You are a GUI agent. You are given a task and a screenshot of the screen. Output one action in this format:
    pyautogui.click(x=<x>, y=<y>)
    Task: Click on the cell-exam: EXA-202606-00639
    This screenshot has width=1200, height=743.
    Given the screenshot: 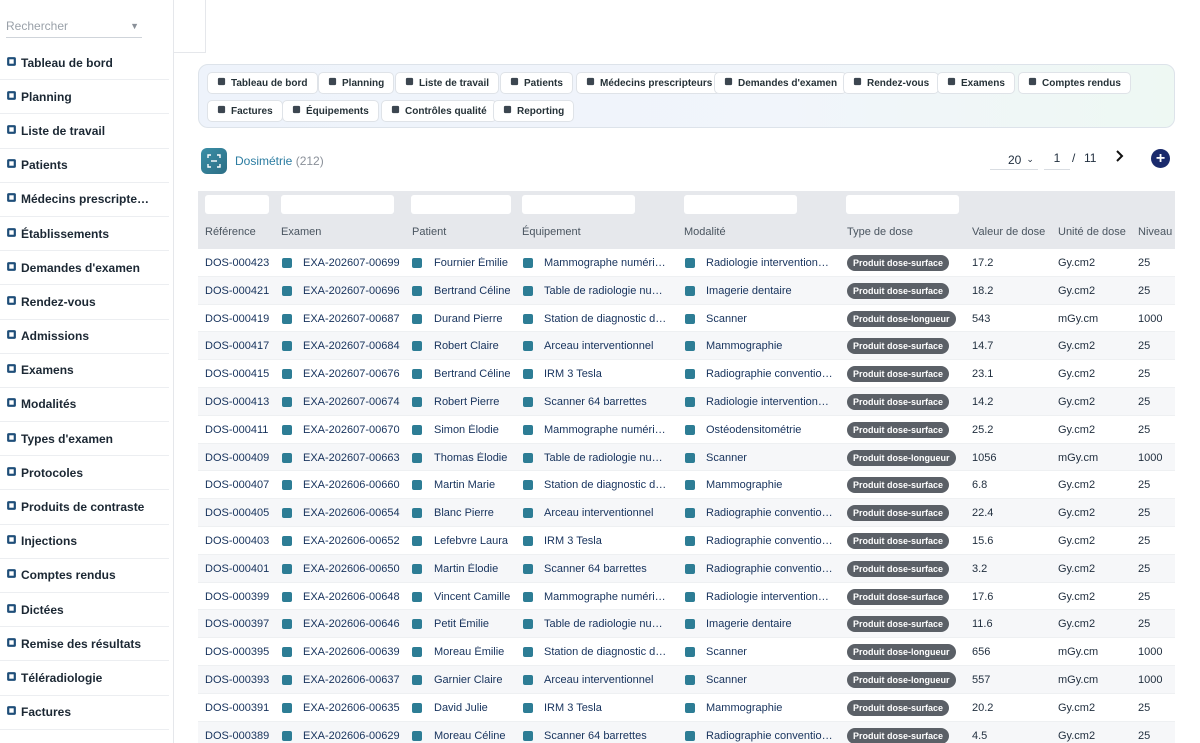 What is the action you would take?
    pyautogui.click(x=356, y=652)
    